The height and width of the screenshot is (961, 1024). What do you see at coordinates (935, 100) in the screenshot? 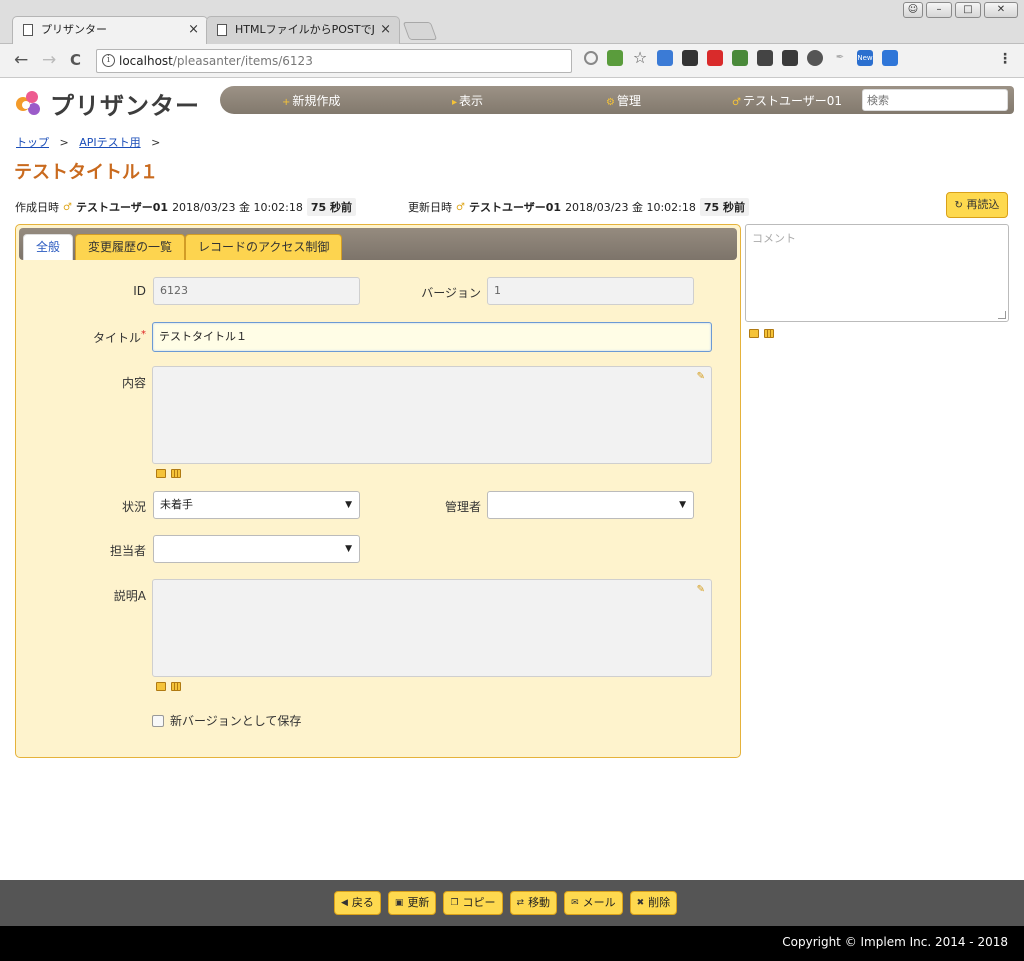
I see `search-input` at bounding box center [935, 100].